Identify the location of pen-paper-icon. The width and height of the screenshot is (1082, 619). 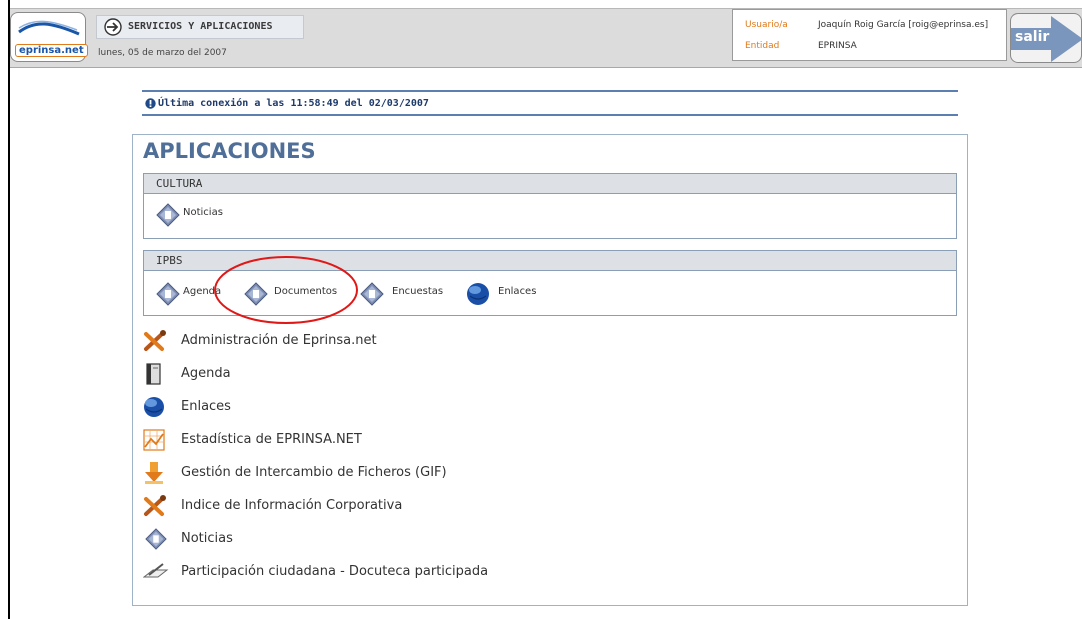
(156, 570).